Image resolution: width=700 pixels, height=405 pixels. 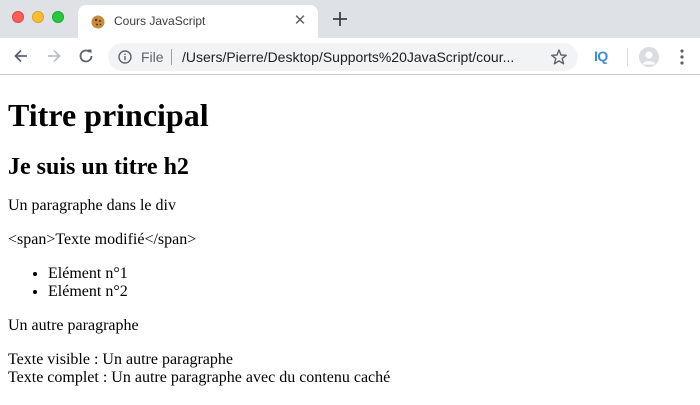 I want to click on new-tab-button, so click(x=340, y=19).